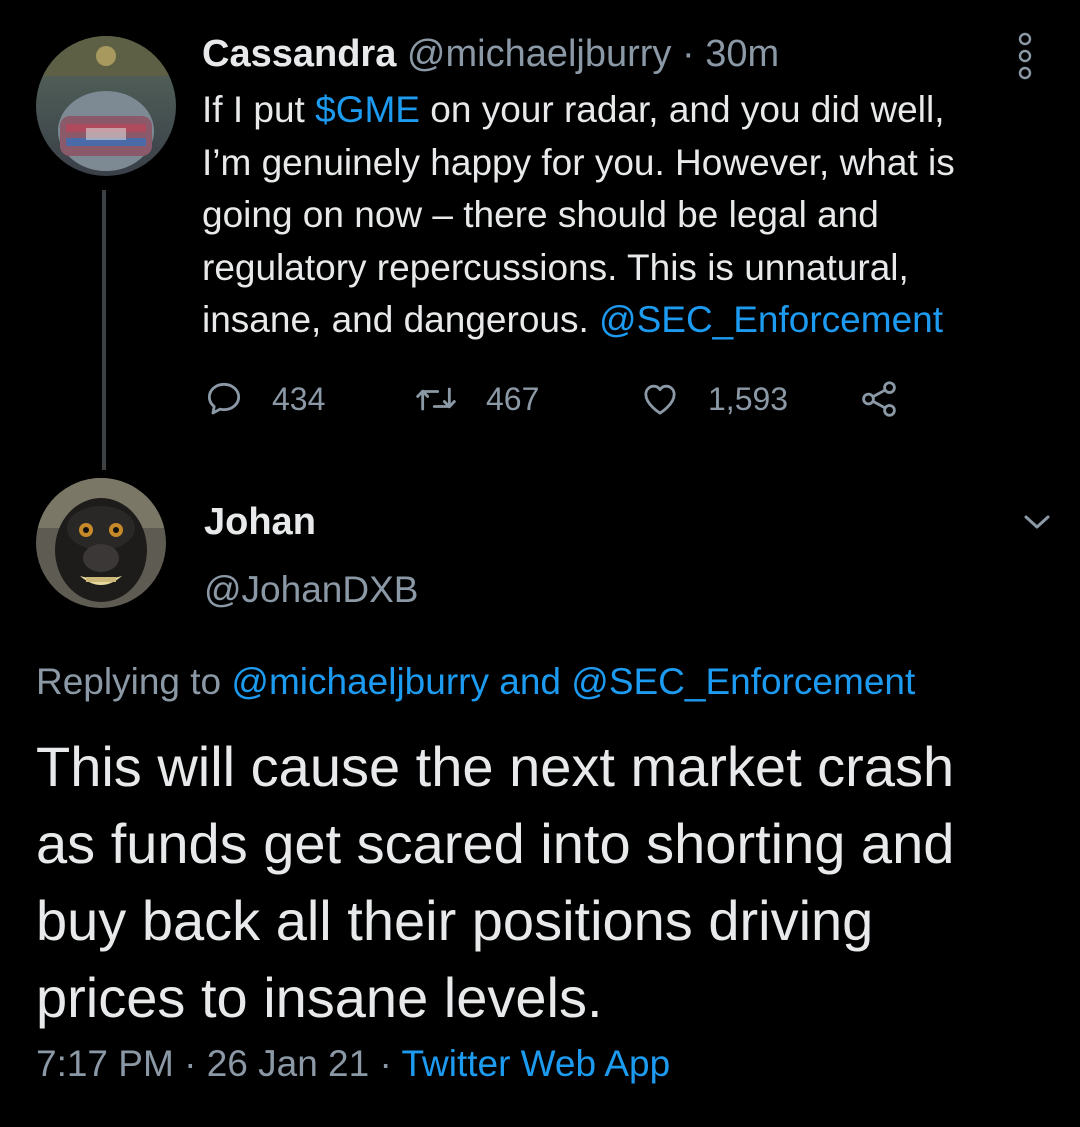 This screenshot has width=1080, height=1127. What do you see at coordinates (476, 399) in the screenshot?
I see `retweet-button: 467` at bounding box center [476, 399].